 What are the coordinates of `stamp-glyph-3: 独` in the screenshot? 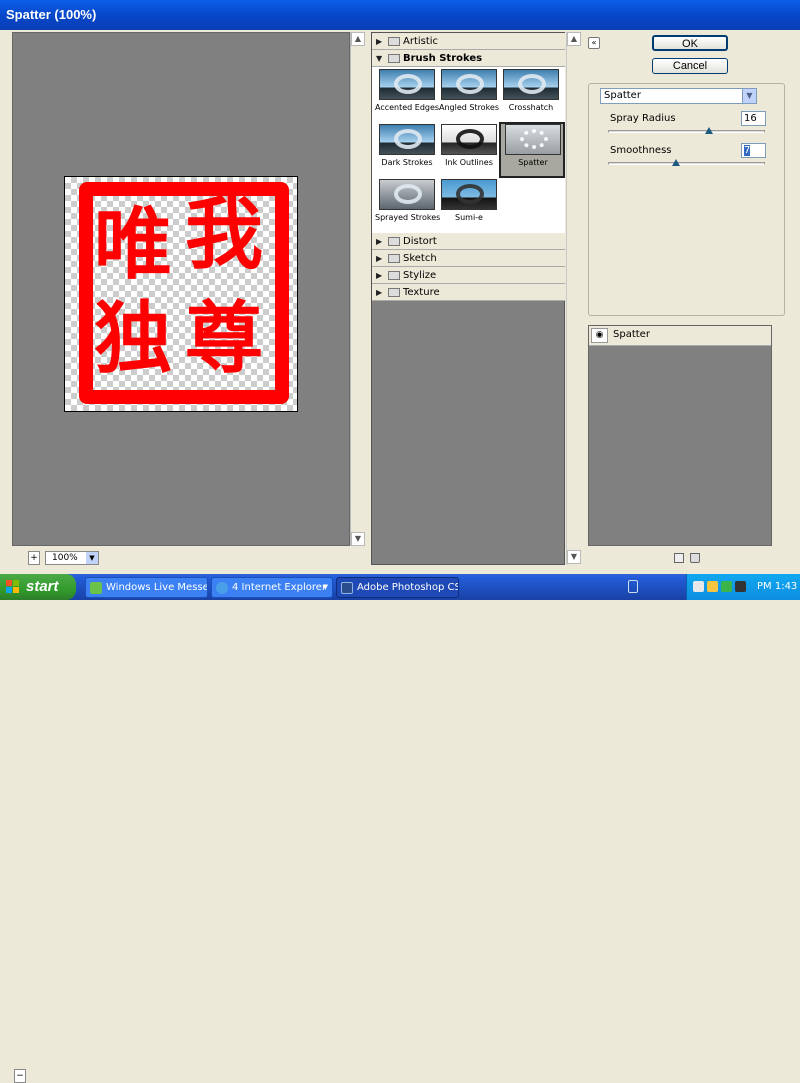 It's located at (133, 339).